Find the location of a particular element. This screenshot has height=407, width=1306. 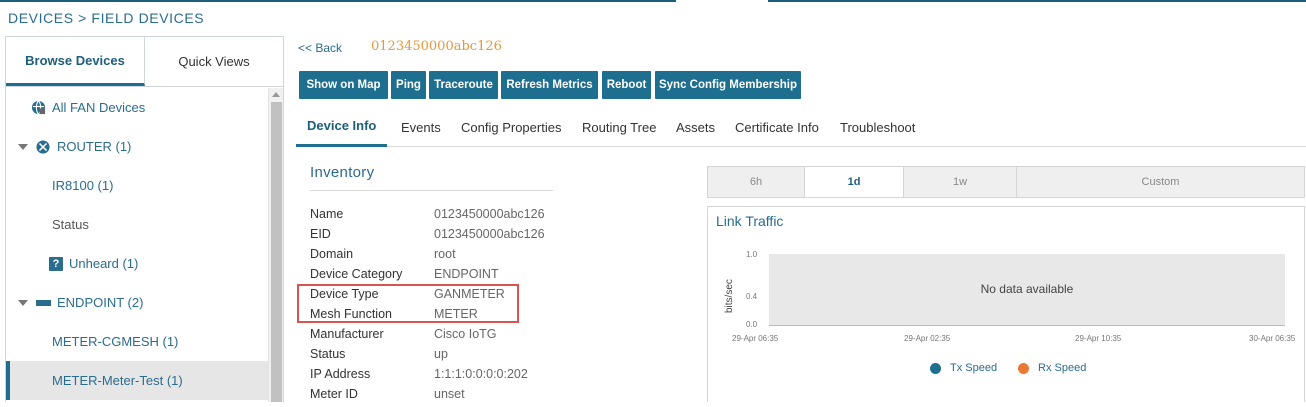

inventory-key: Manufacturer is located at coordinates (347, 334).